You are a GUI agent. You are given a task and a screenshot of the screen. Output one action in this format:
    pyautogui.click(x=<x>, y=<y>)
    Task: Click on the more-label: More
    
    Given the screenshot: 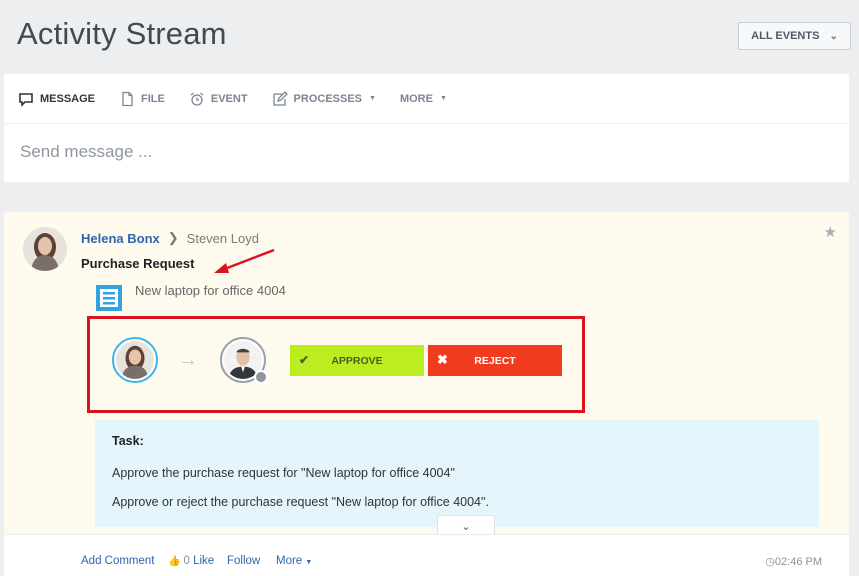 What is the action you would take?
    pyautogui.click(x=289, y=561)
    